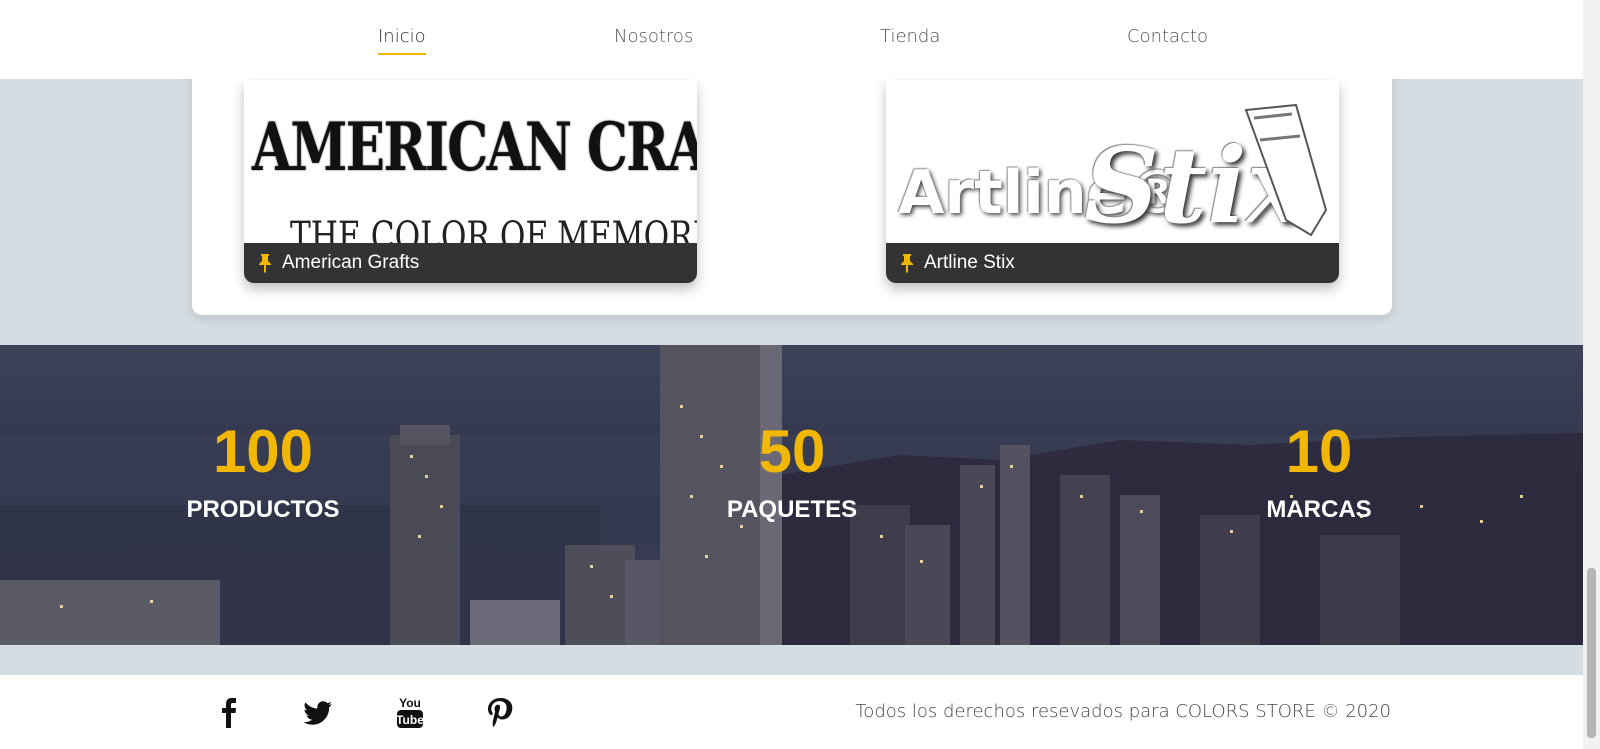 The width and height of the screenshot is (1600, 749). I want to click on pinterest-icon, so click(500, 713).